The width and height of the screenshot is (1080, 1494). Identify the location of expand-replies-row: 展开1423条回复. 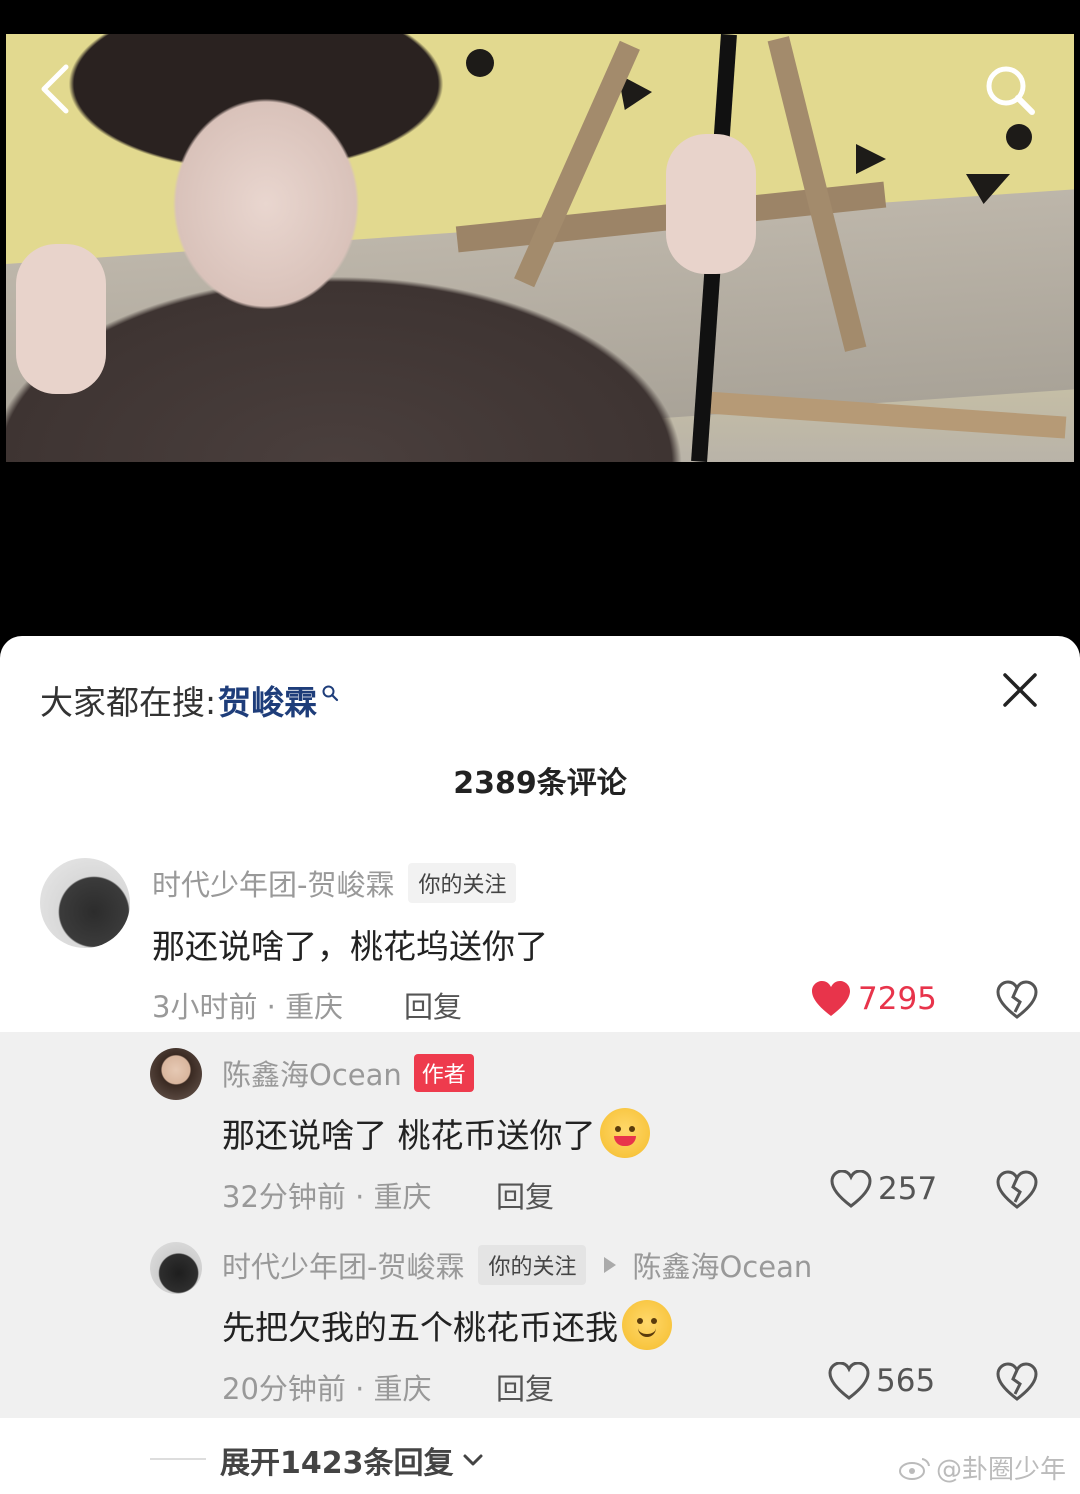
(352, 1460).